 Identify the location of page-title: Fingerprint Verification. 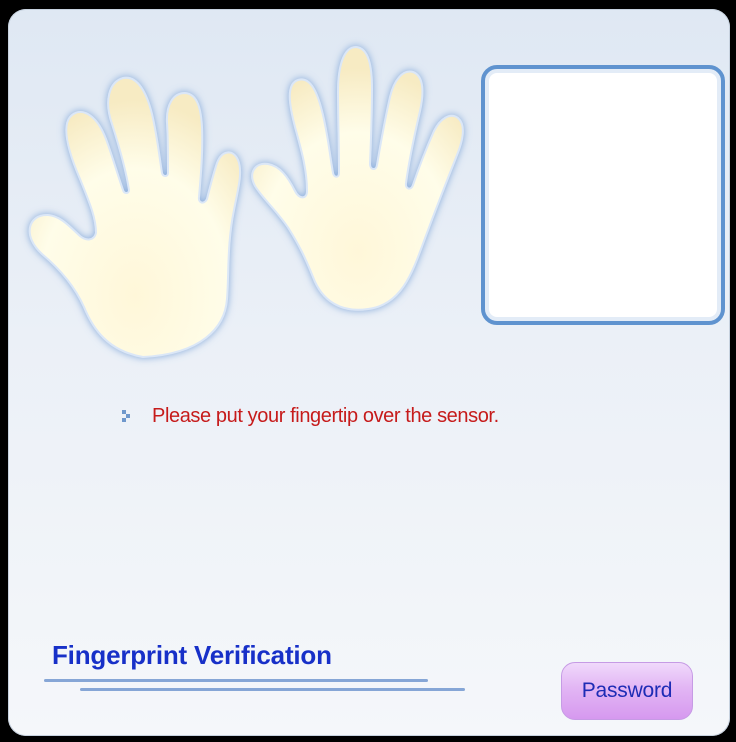
(192, 655).